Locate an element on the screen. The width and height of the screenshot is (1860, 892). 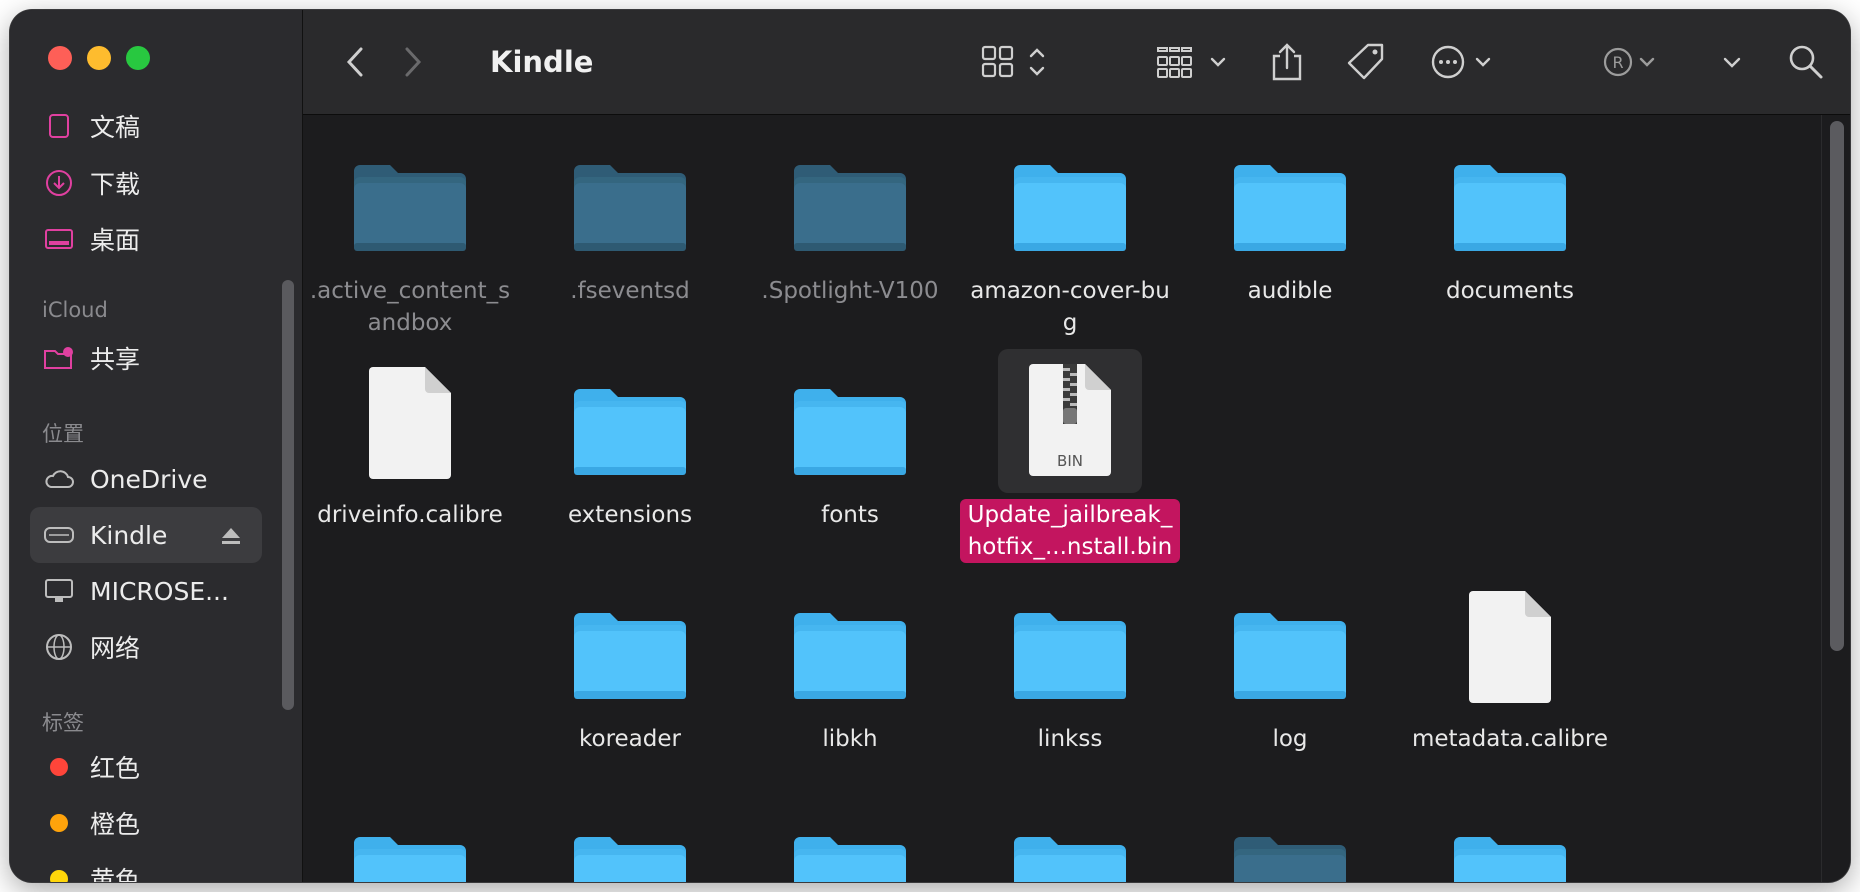
folder-item: .Spotlight-V100 is located at coordinates (850, 221).